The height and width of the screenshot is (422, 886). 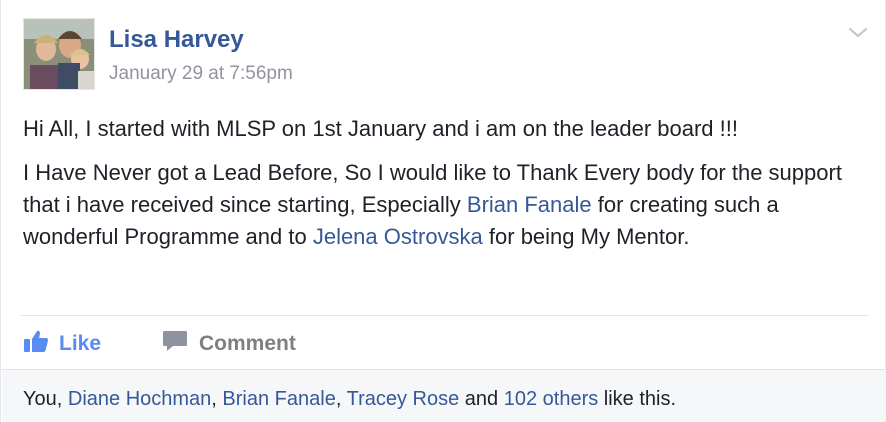 What do you see at coordinates (139, 399) in the screenshot?
I see `liker-diane-hochman: Diane Hochman` at bounding box center [139, 399].